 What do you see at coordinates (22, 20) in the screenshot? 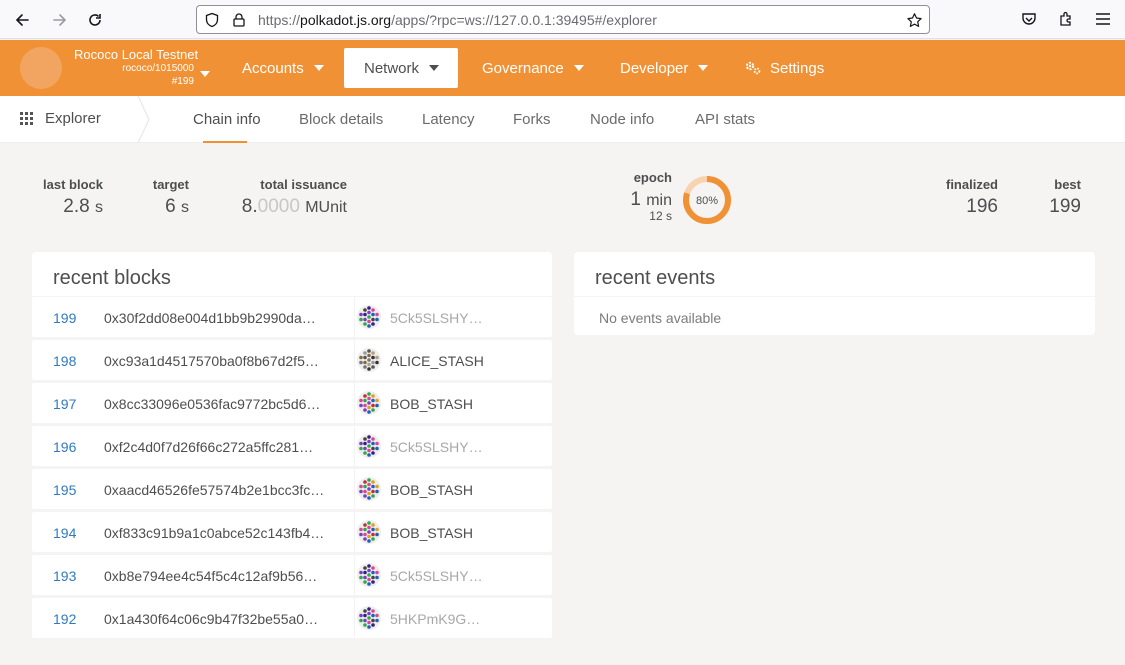
I see `back-arrow-icon` at bounding box center [22, 20].